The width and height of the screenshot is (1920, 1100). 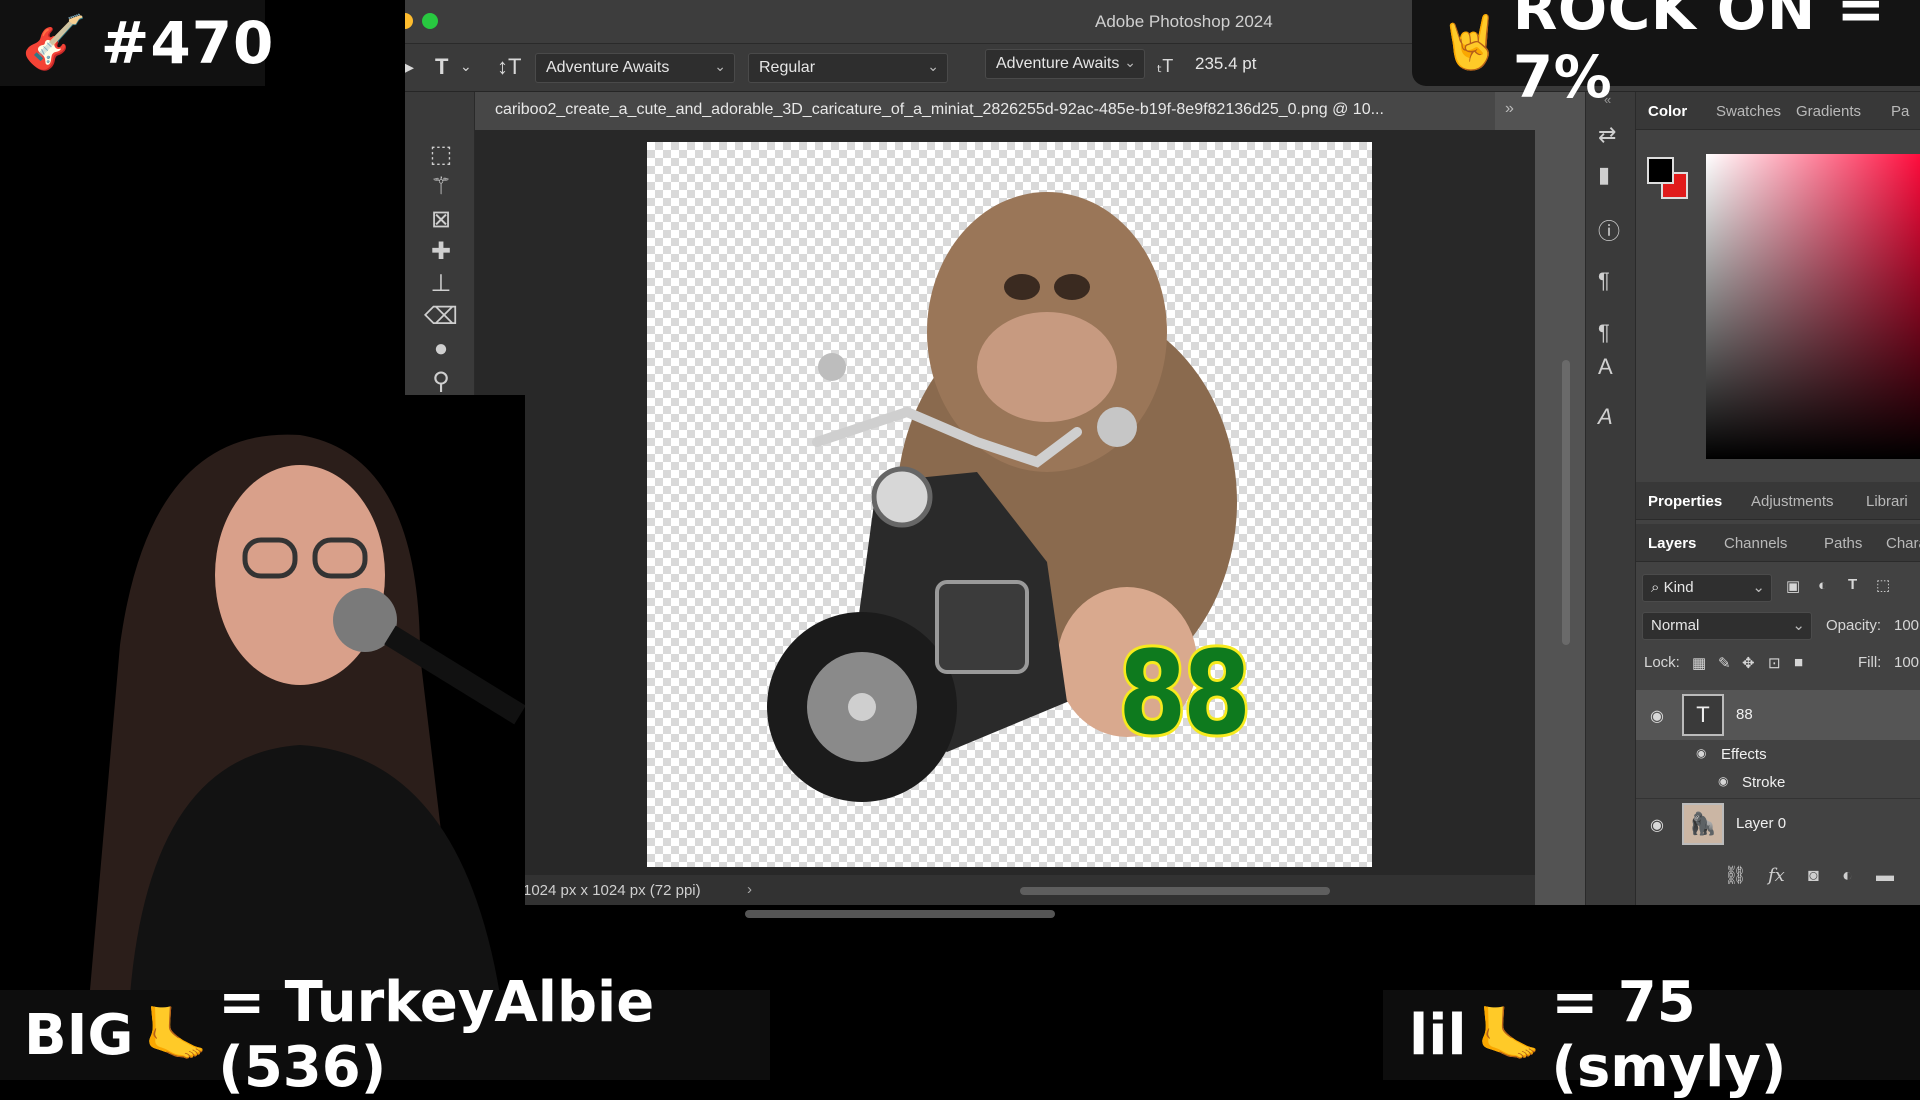 What do you see at coordinates (1755, 543) in the screenshot?
I see `tab-channels: Channels` at bounding box center [1755, 543].